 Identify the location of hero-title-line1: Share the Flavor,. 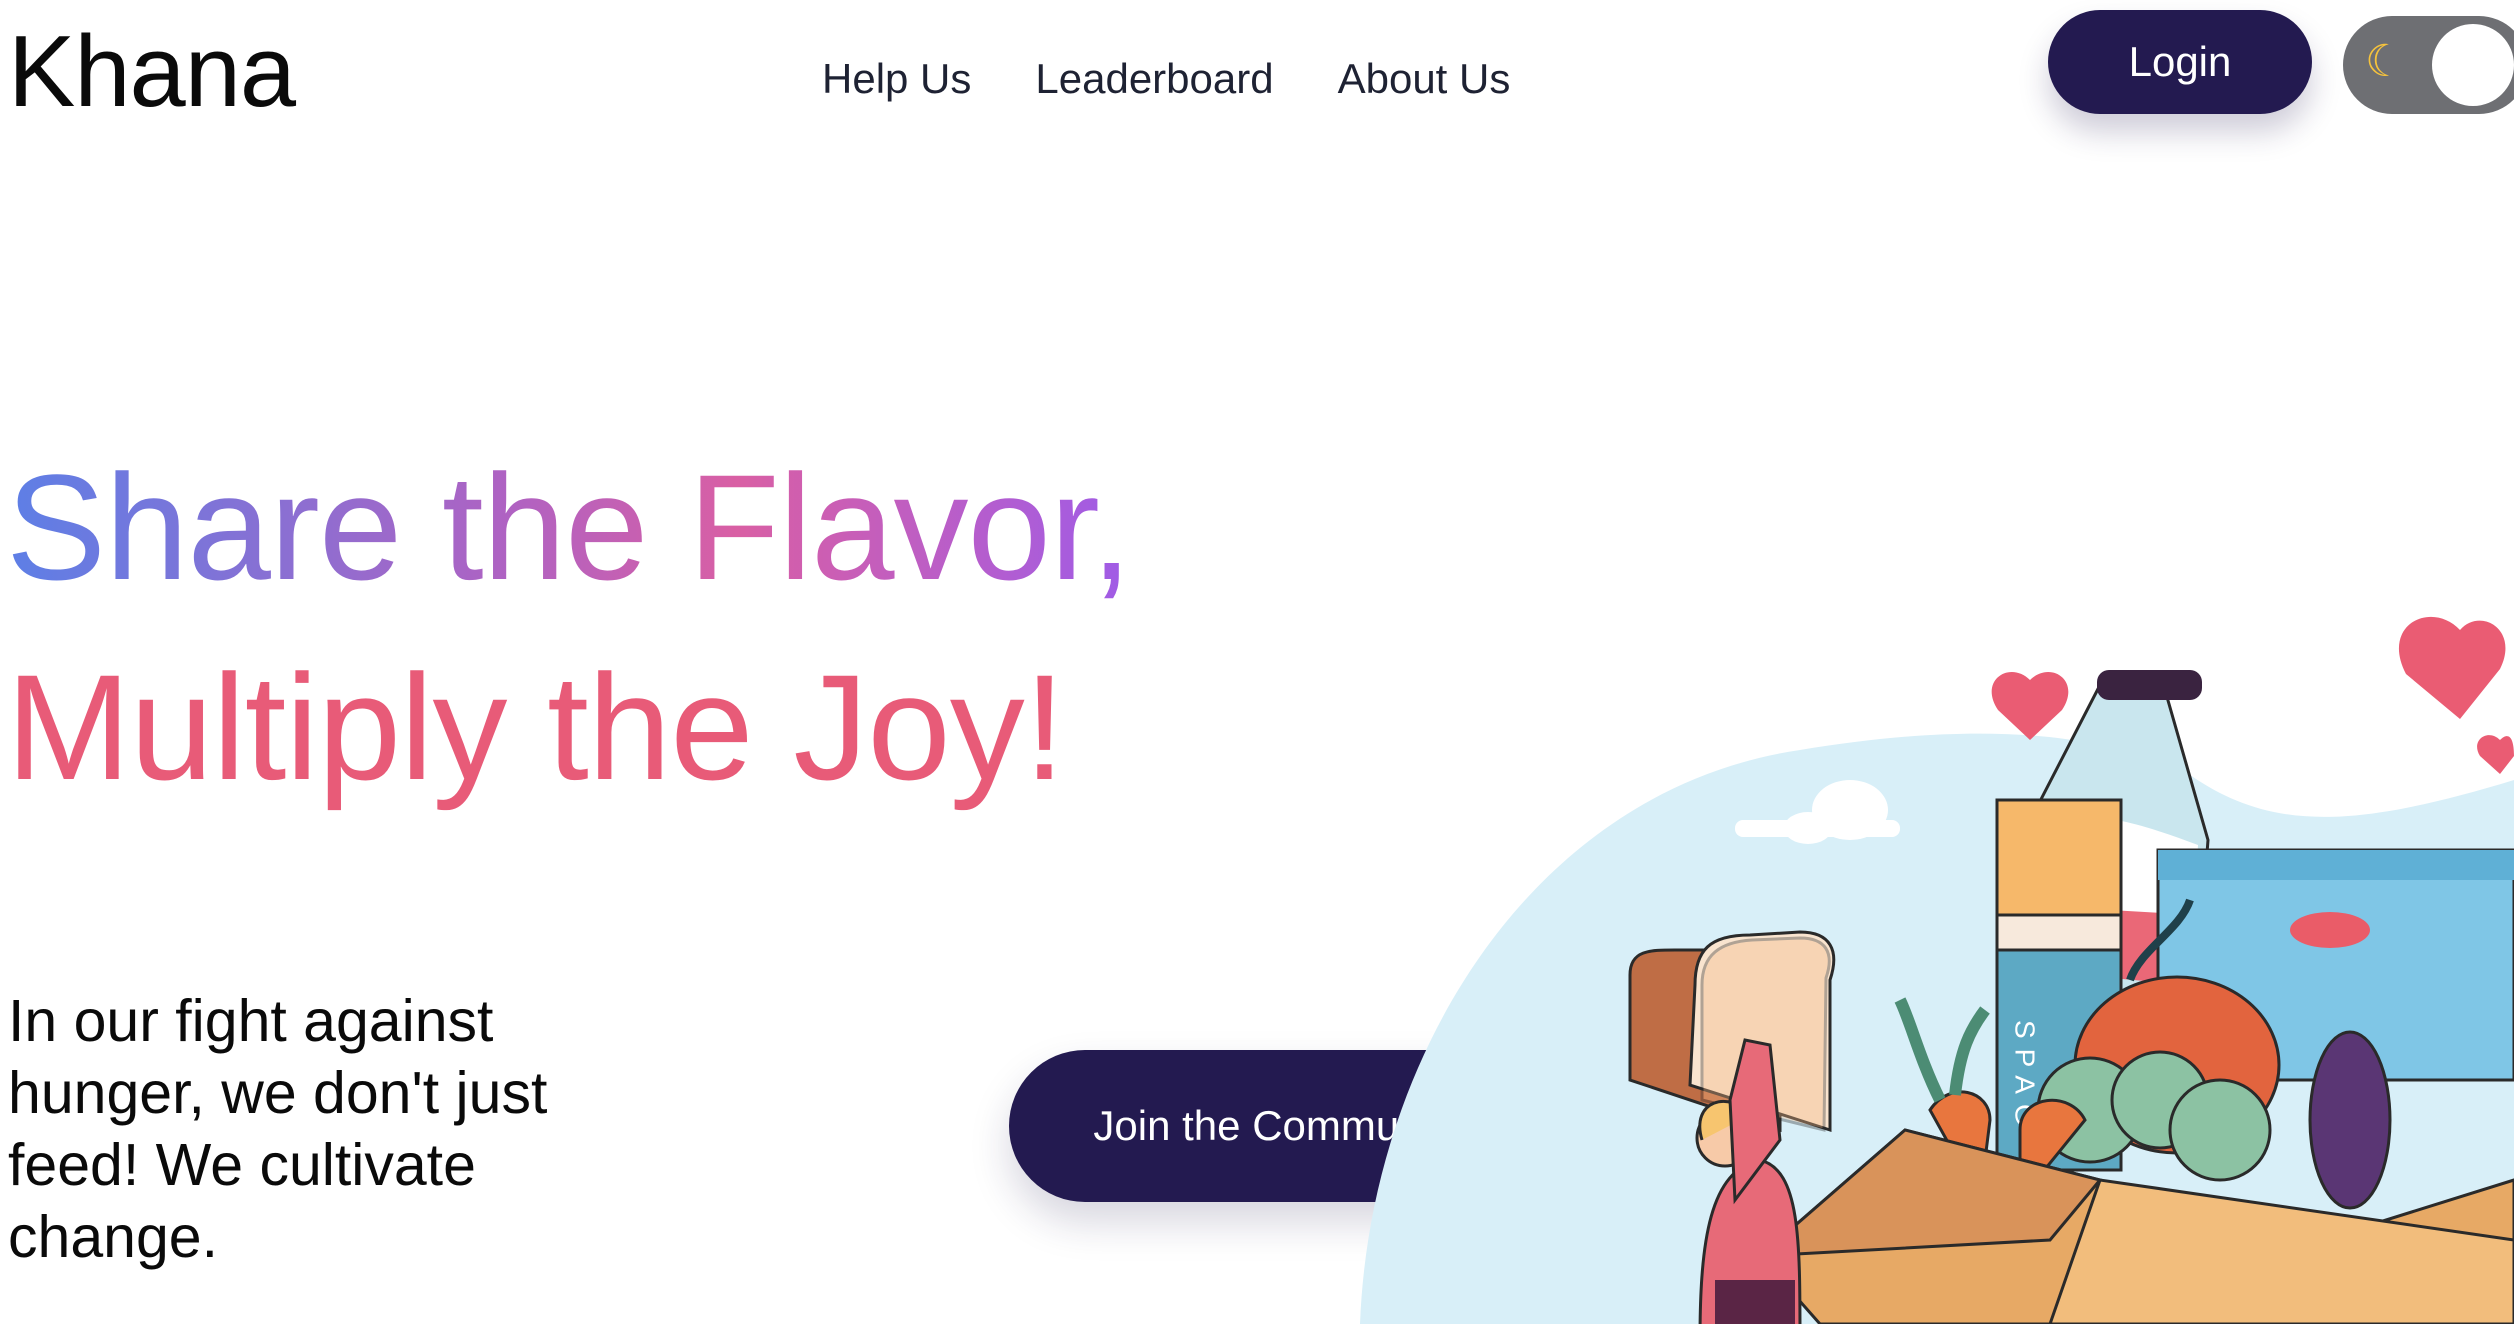
(569, 527).